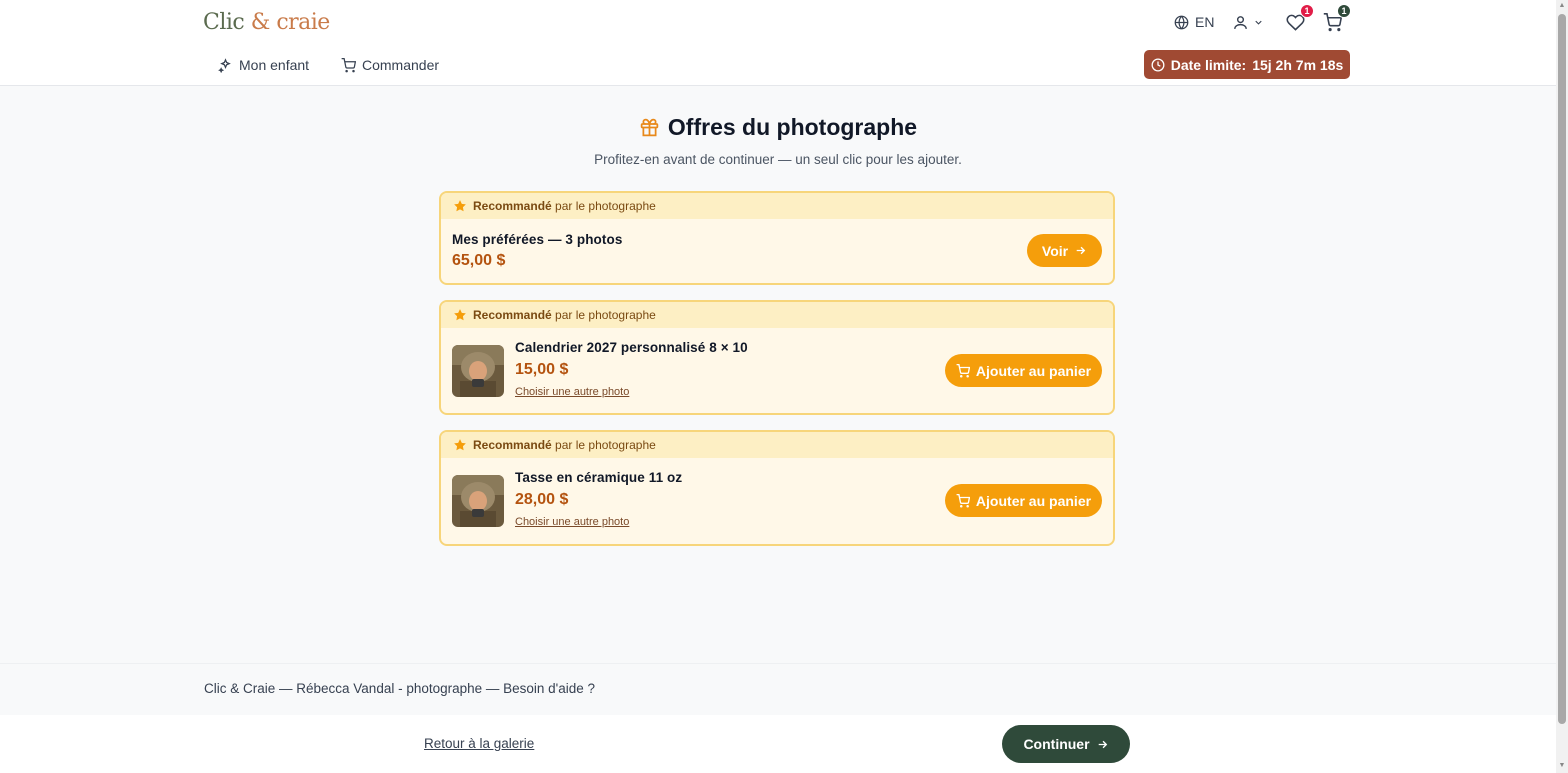 This screenshot has height=773, width=1568. I want to click on scroll-up-arrow-icon: ▲, so click(1562, 6).